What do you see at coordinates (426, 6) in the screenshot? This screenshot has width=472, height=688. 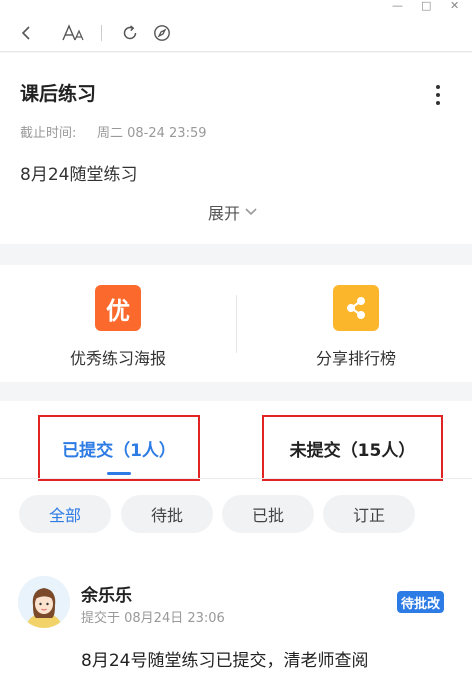 I see `maximize-button: □` at bounding box center [426, 6].